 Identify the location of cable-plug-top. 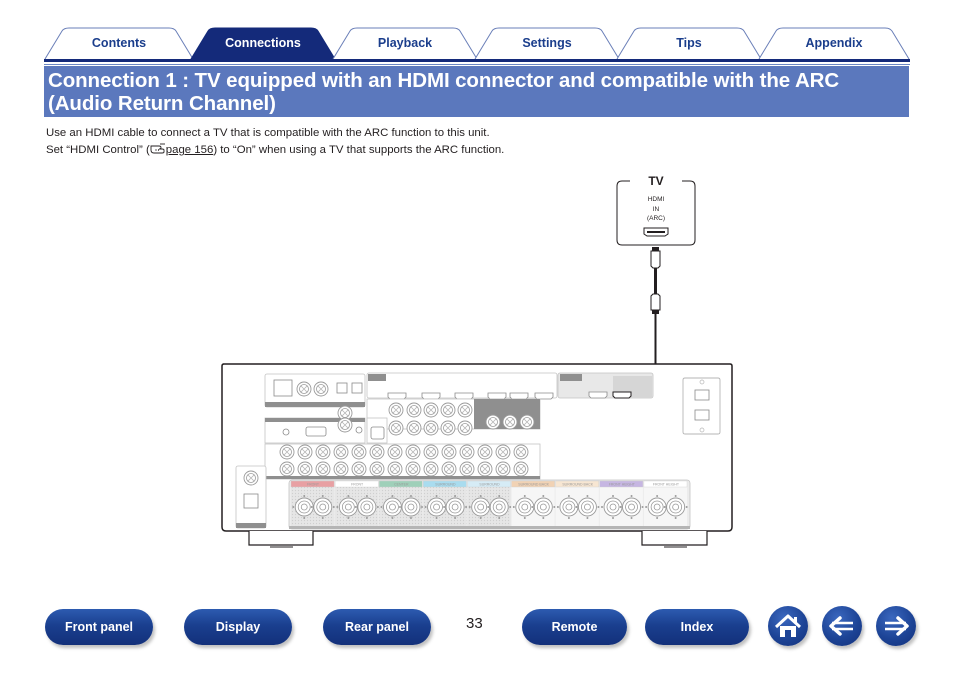
(655, 259).